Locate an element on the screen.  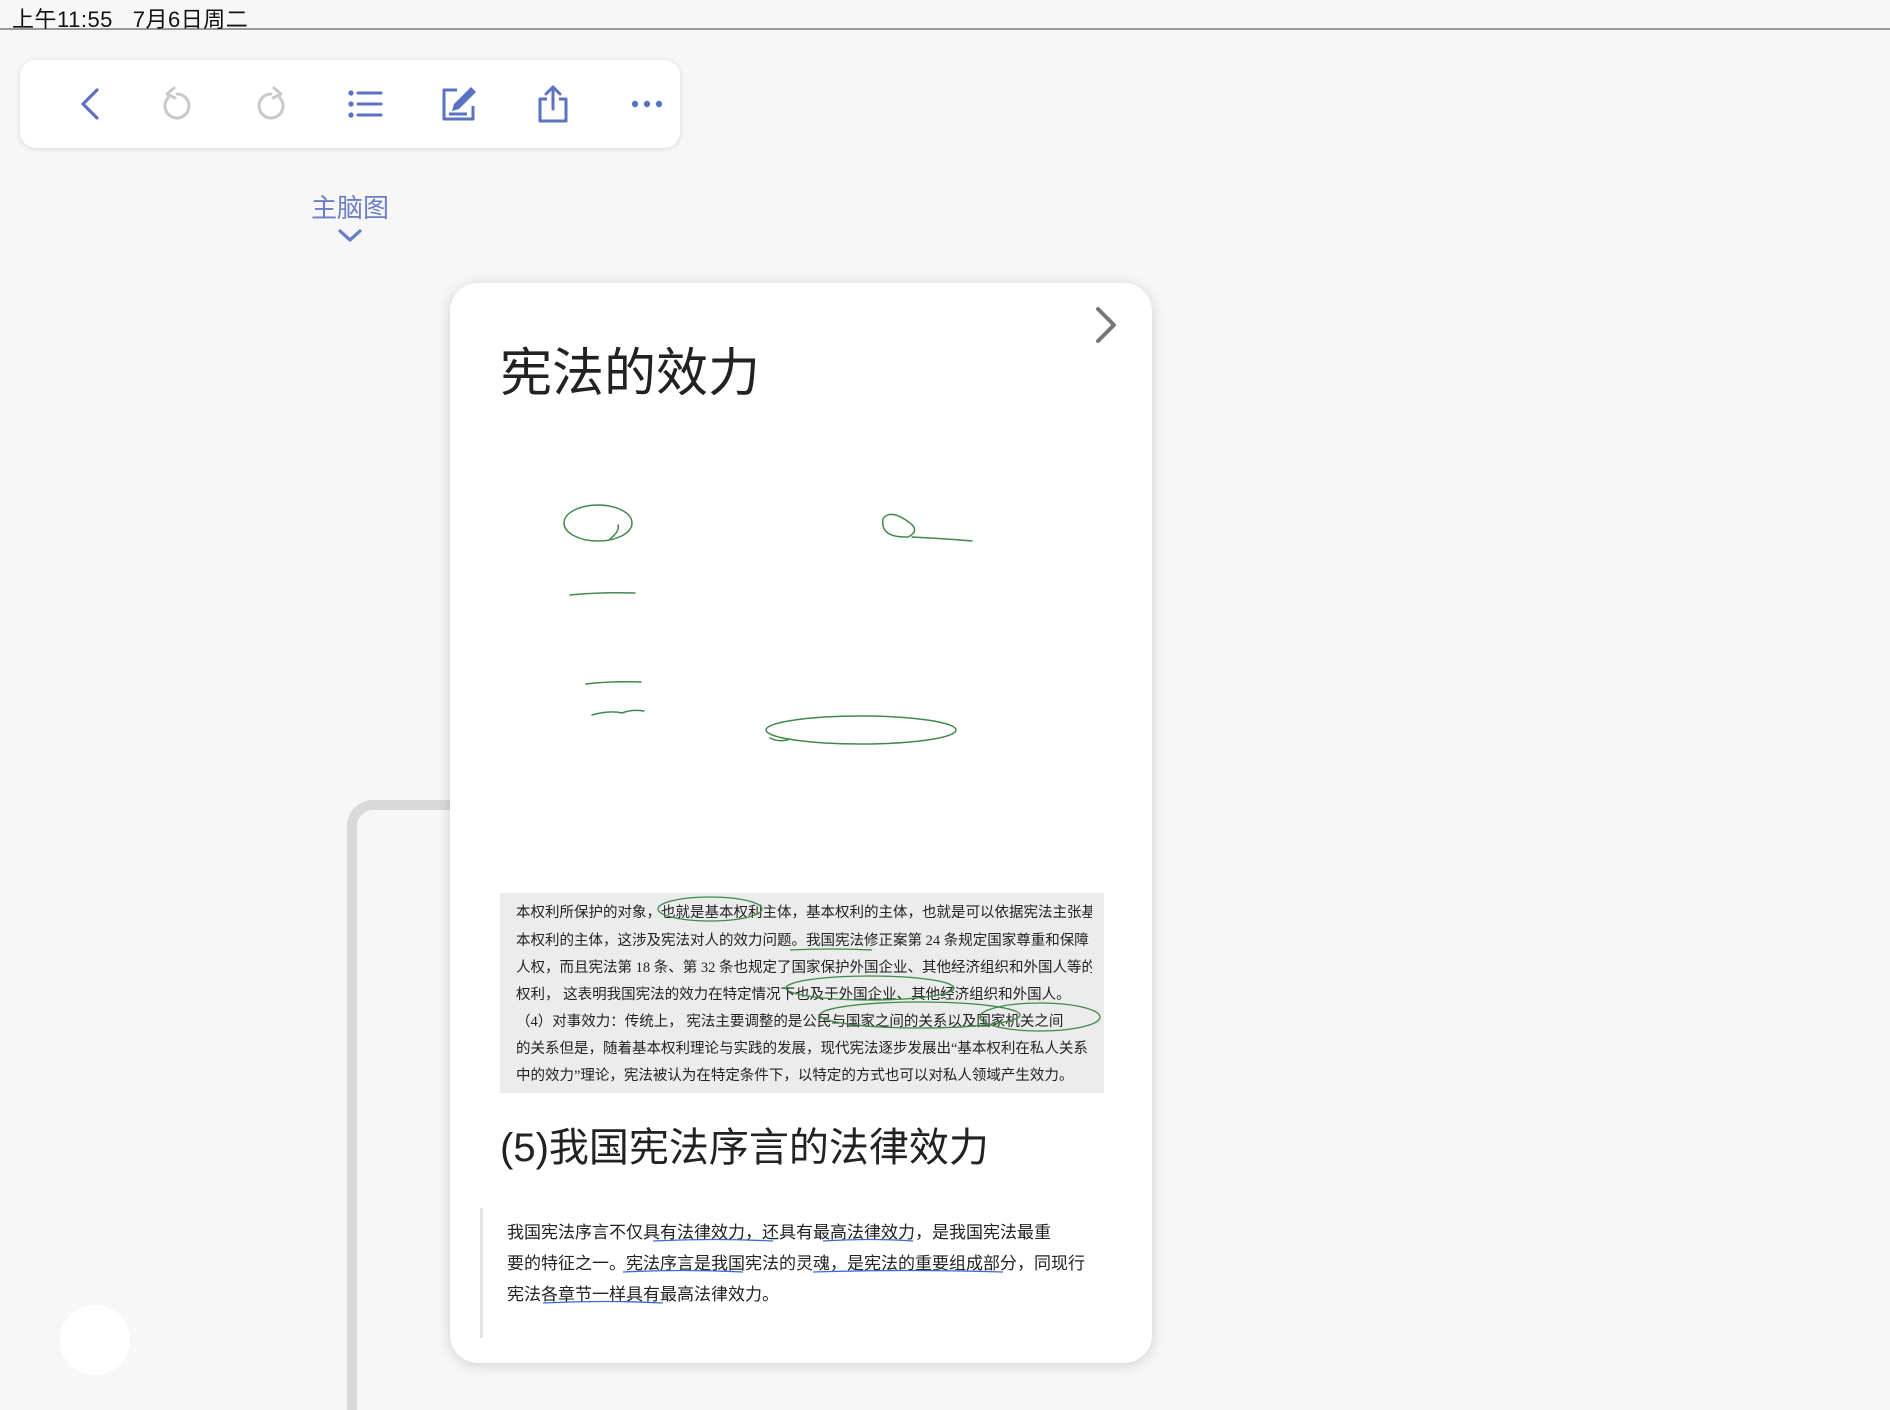
undo-button is located at coordinates (177, 104).